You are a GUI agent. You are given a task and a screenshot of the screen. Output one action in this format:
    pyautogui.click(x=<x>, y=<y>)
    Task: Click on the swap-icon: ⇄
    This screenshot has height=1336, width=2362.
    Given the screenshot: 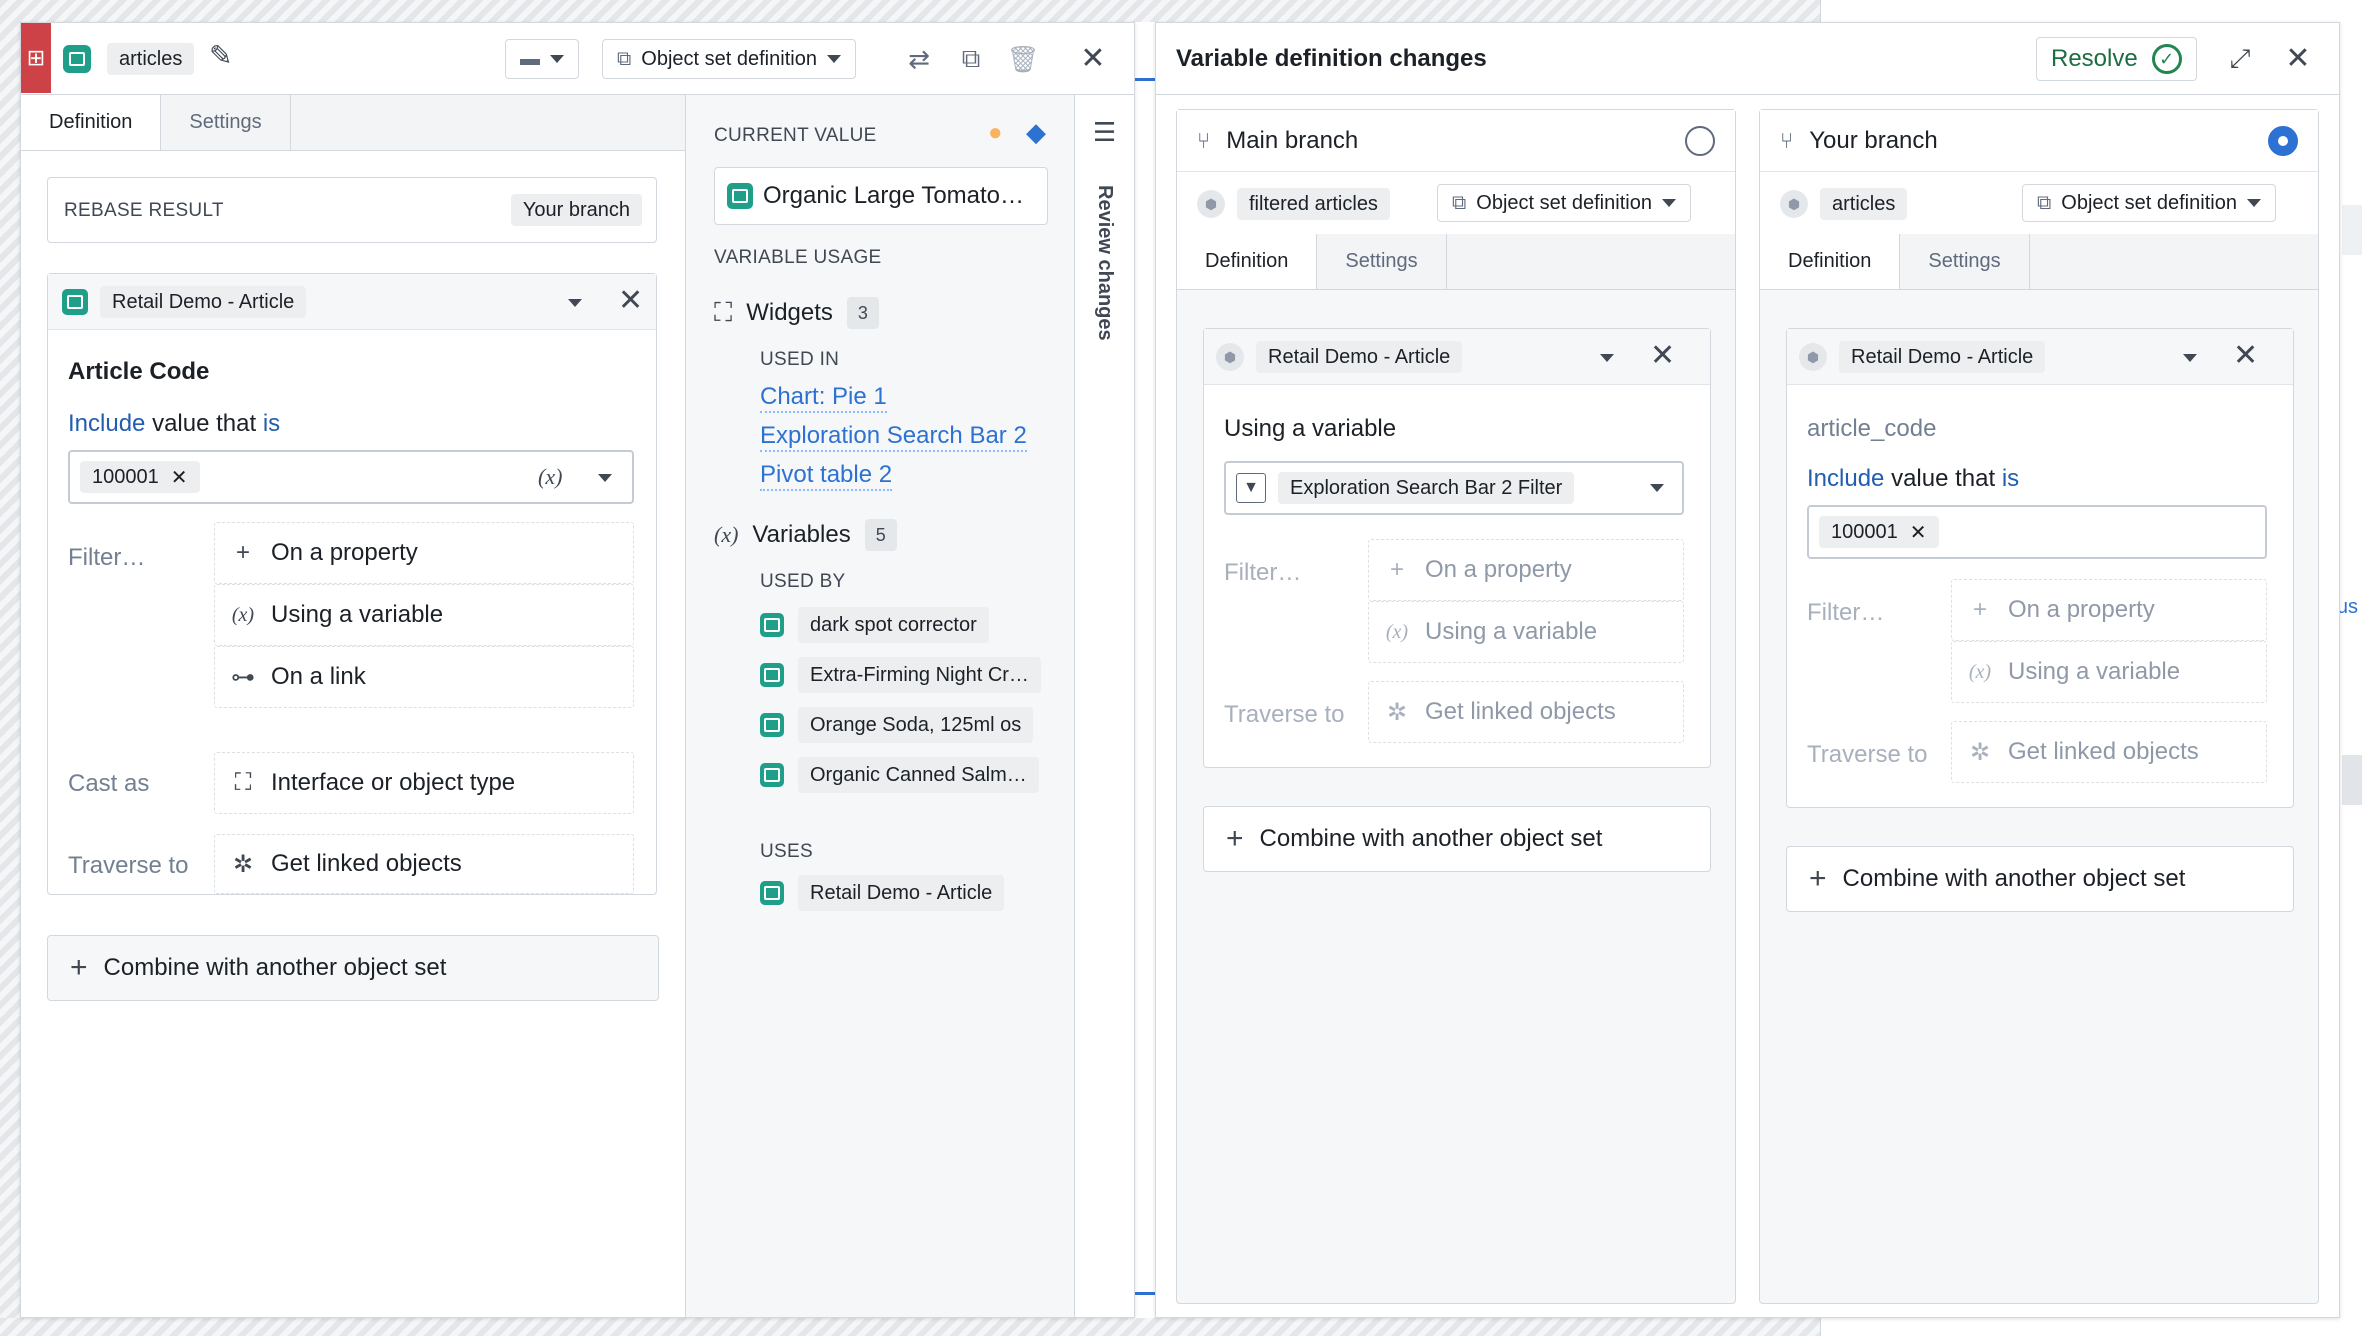 What is the action you would take?
    pyautogui.click(x=919, y=59)
    